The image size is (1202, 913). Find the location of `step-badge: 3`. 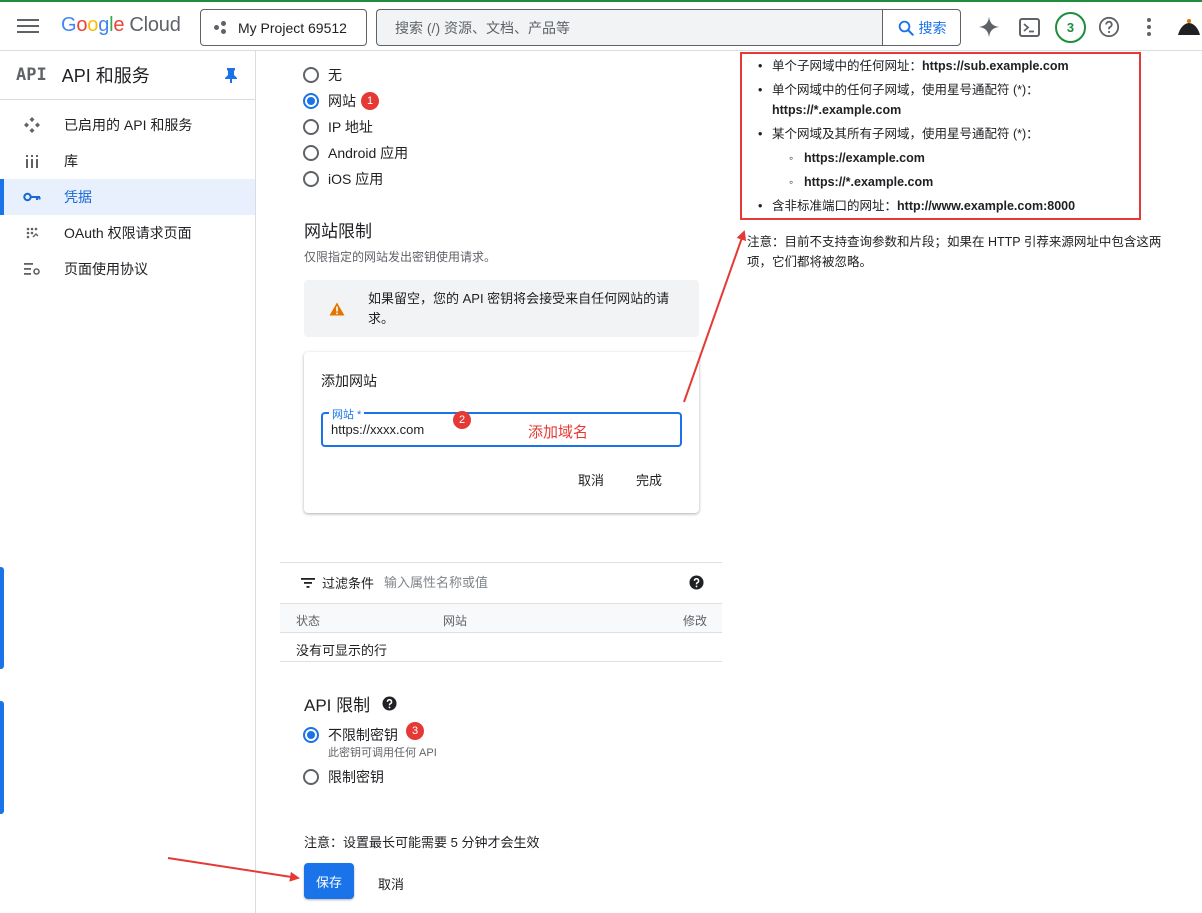

step-badge: 3 is located at coordinates (415, 731).